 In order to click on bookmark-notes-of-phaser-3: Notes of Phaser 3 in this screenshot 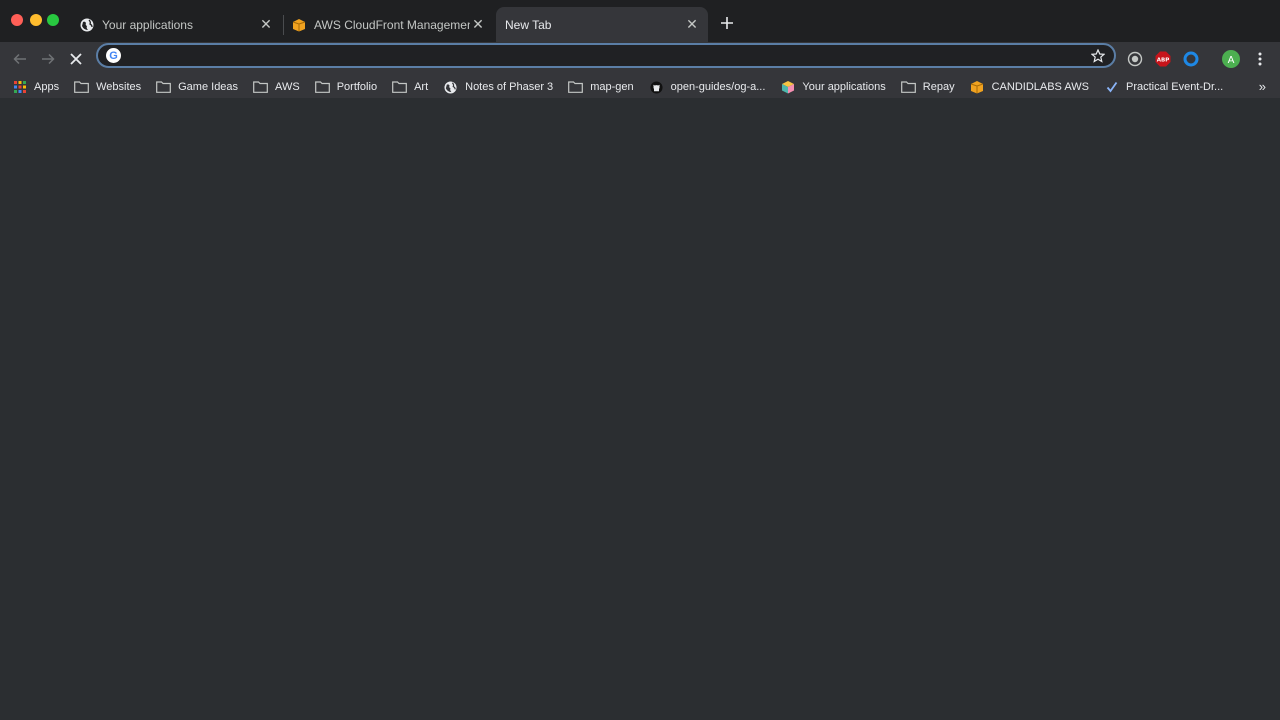, I will do `click(498, 87)`.